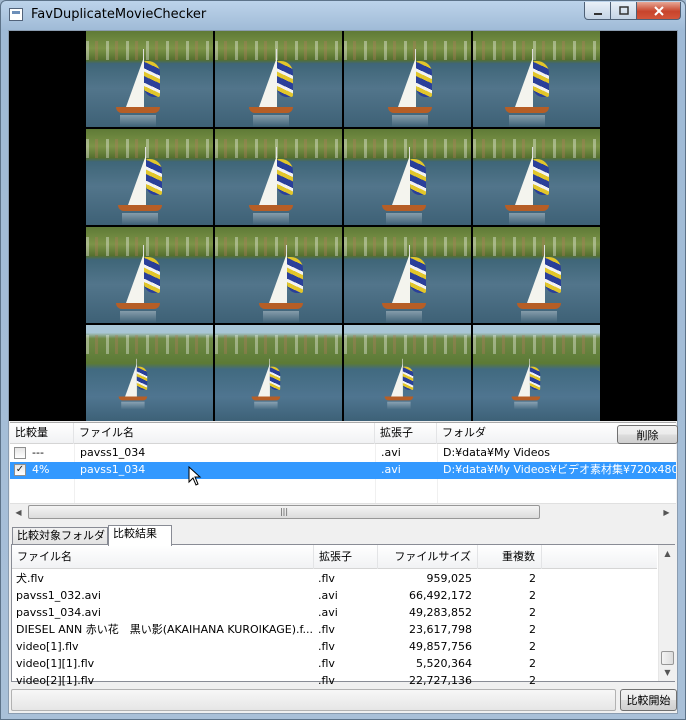  Describe the element at coordinates (510, 557) in the screenshot. I see `col-duplicates: 重複数` at that location.